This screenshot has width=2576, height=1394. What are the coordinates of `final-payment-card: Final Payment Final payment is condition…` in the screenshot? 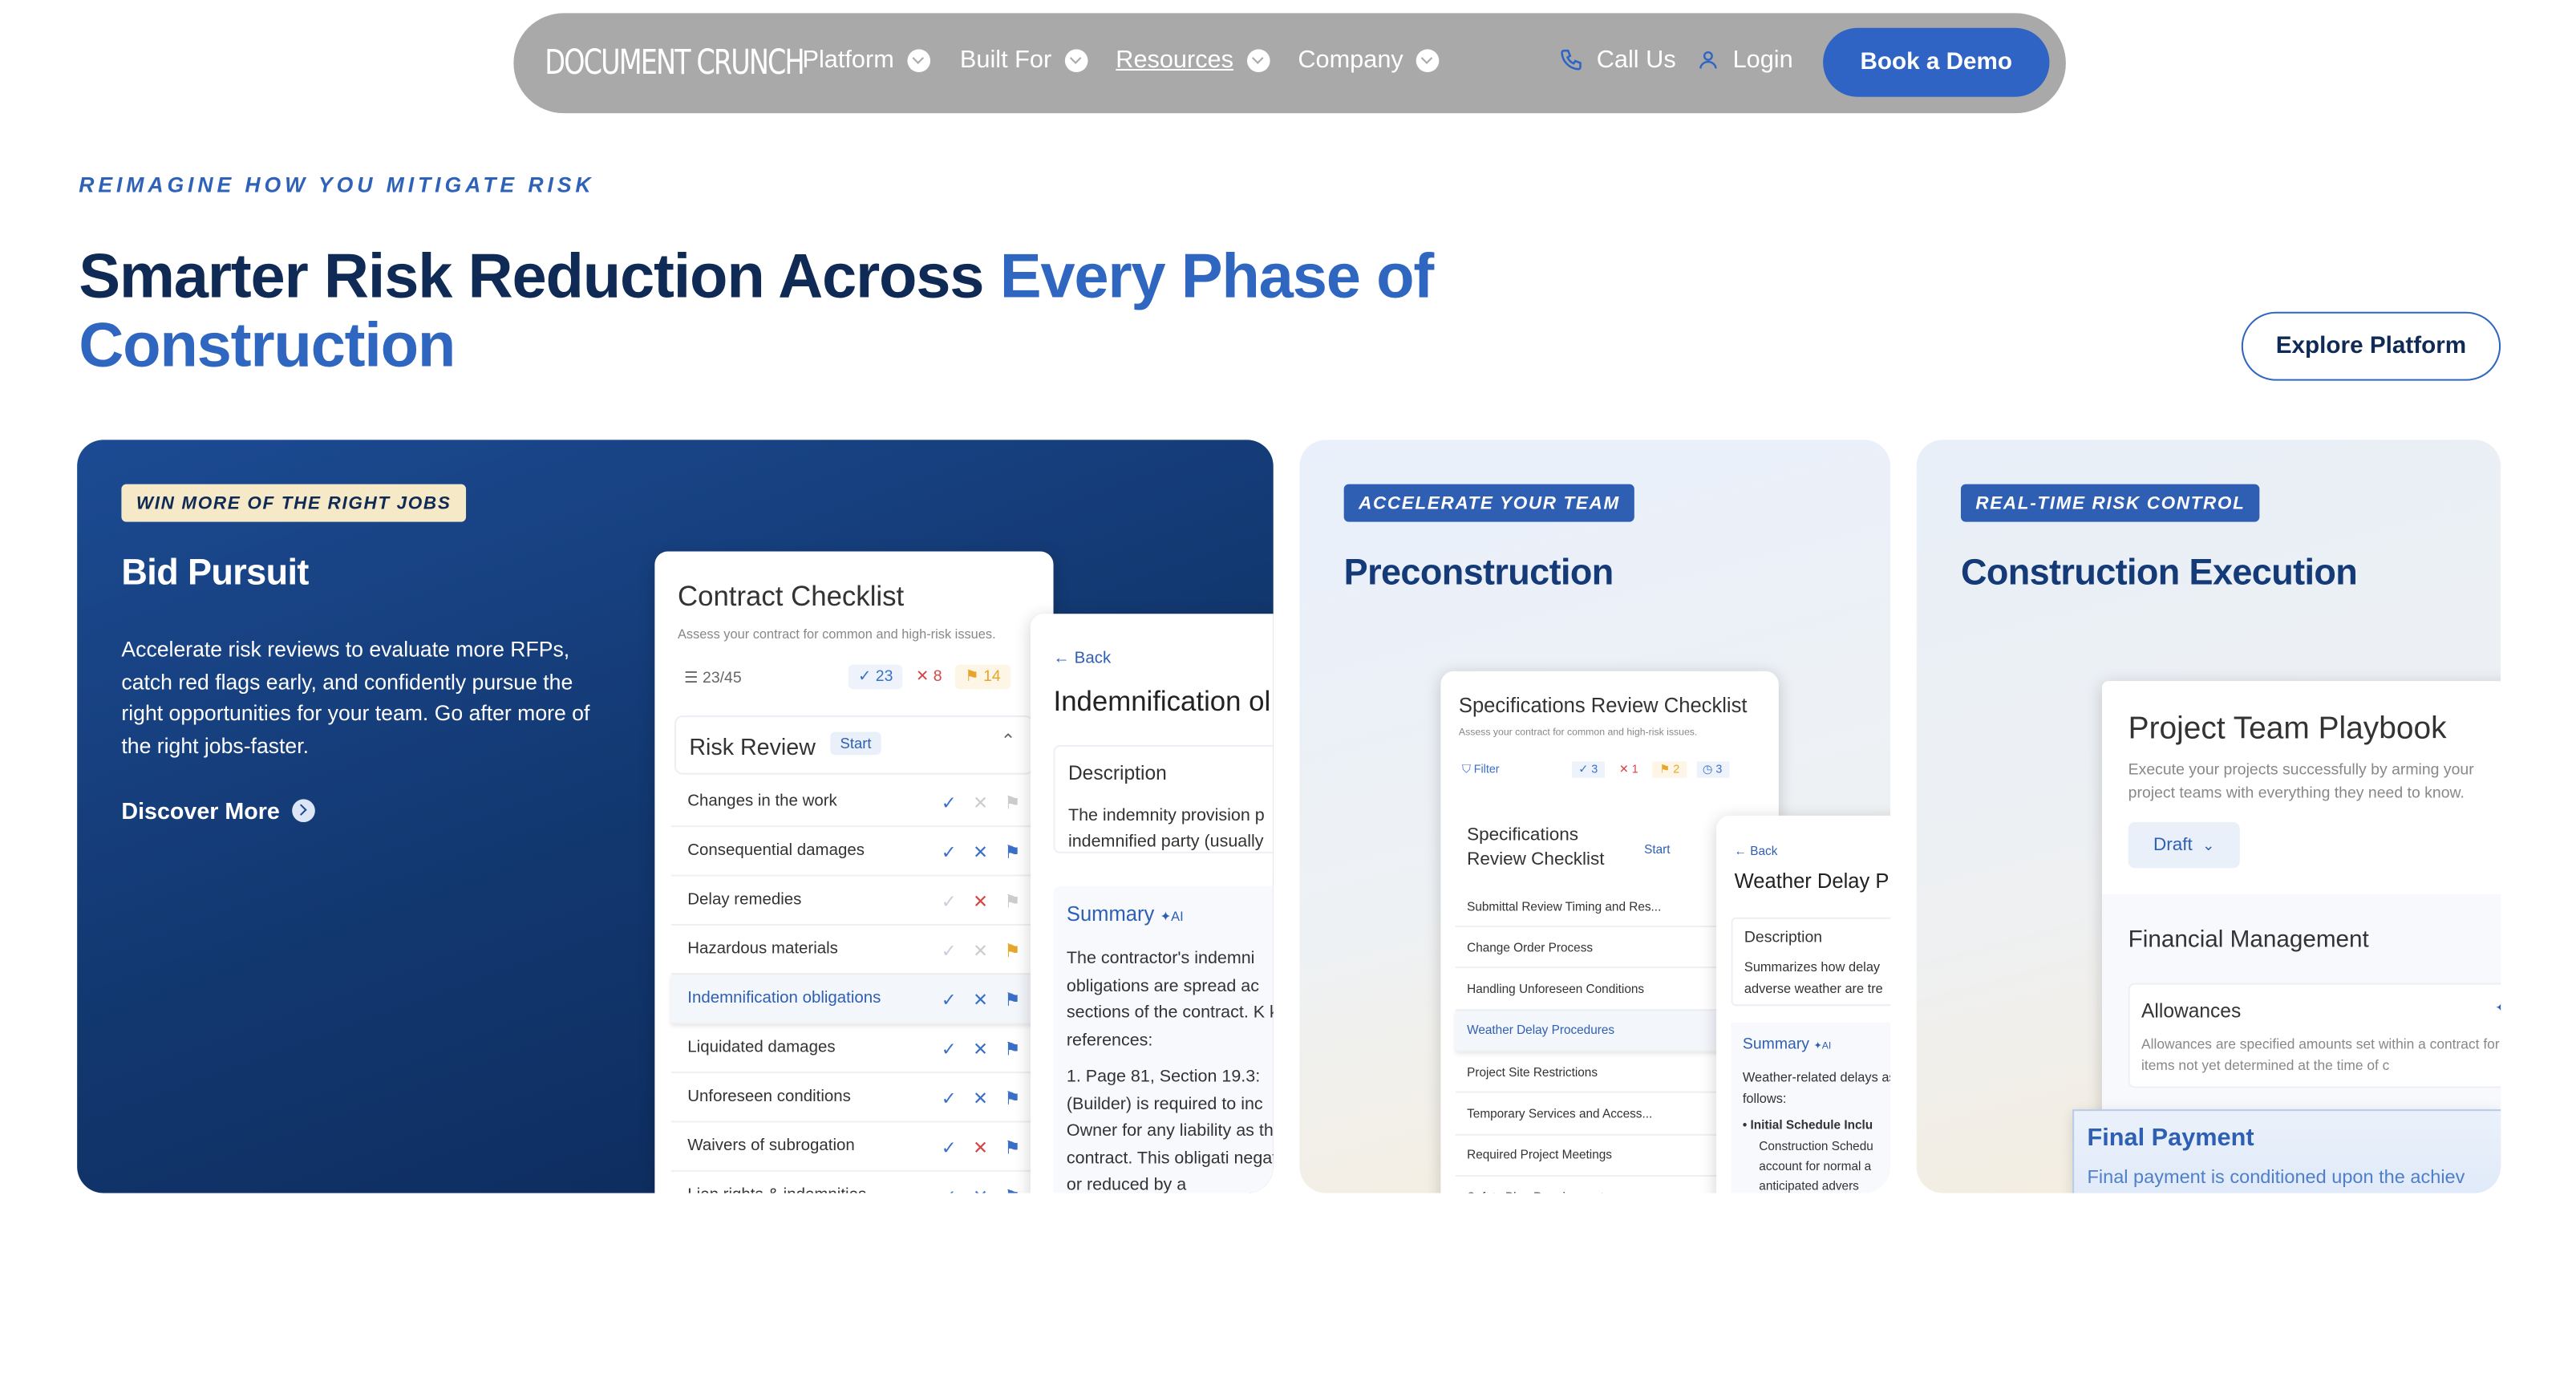 It's located at (2286, 1151).